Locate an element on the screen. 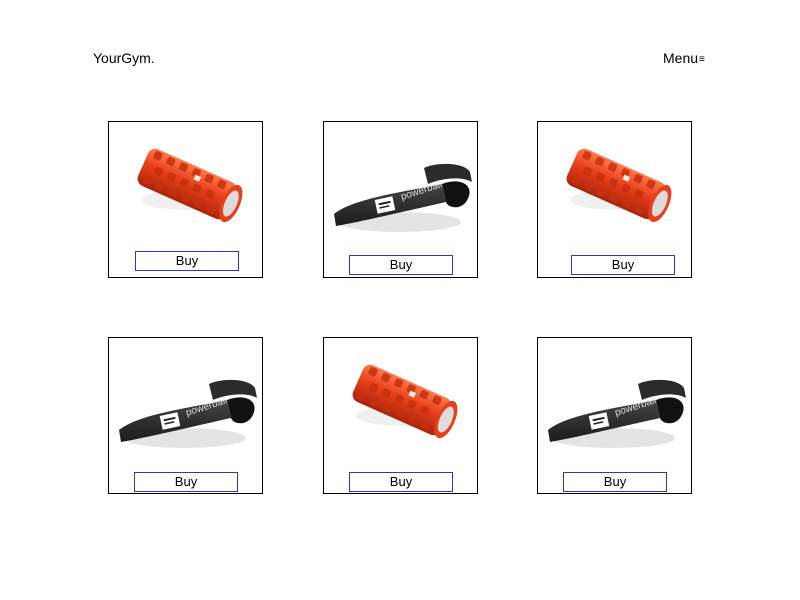 This screenshot has width=800, height=600. brand-logo: YourGym. is located at coordinates (124, 58).